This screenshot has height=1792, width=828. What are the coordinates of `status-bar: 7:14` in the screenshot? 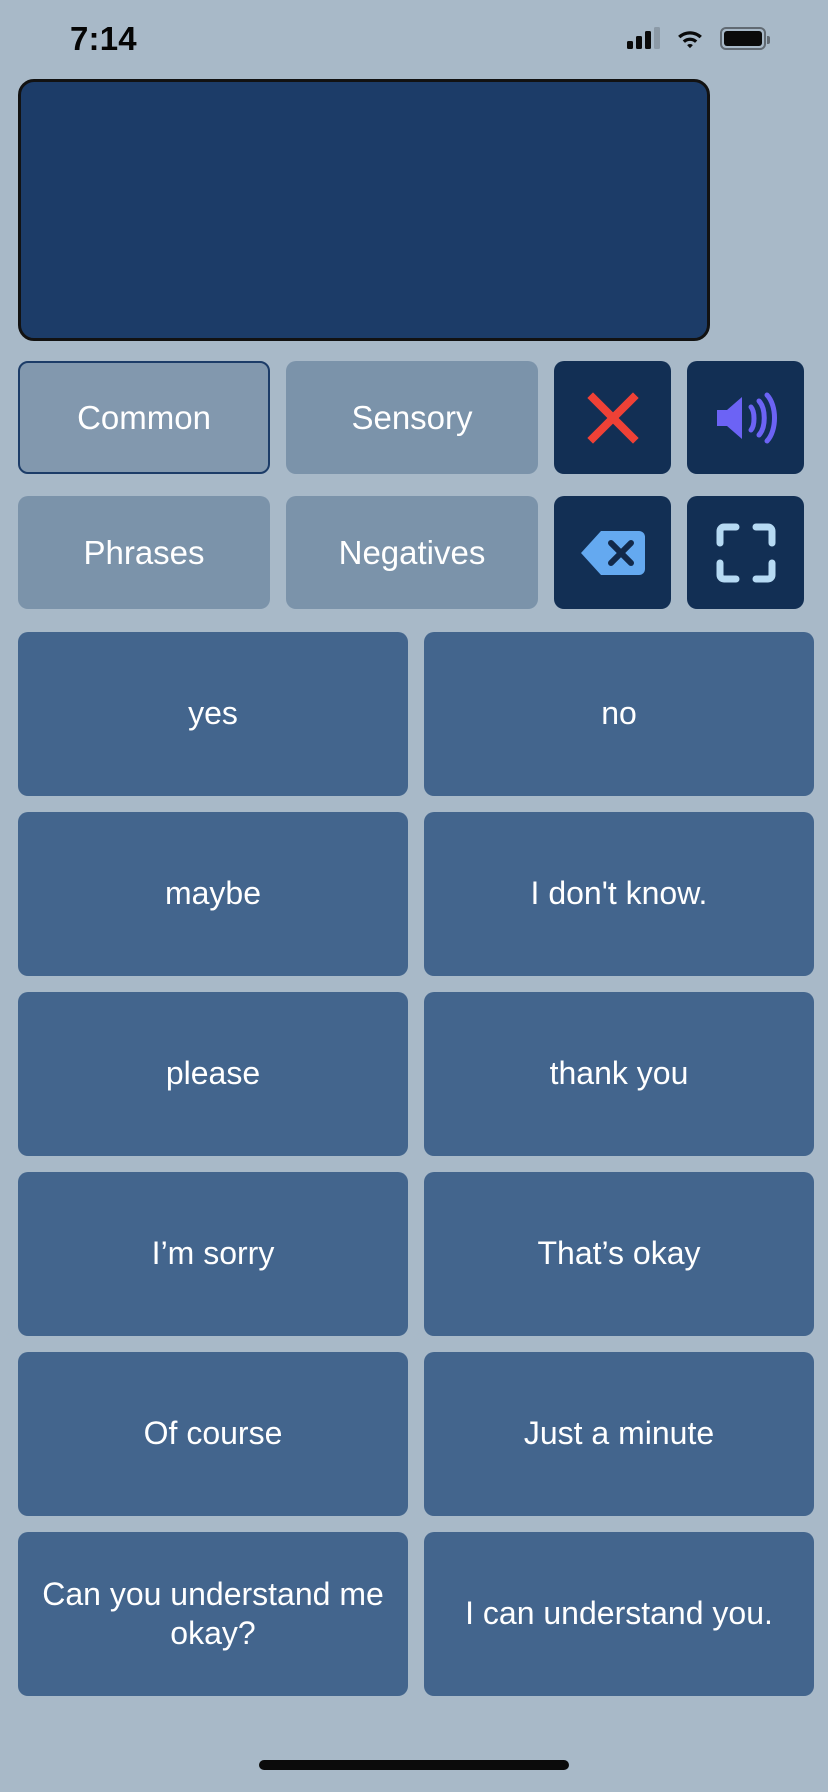 It's located at (414, 36).